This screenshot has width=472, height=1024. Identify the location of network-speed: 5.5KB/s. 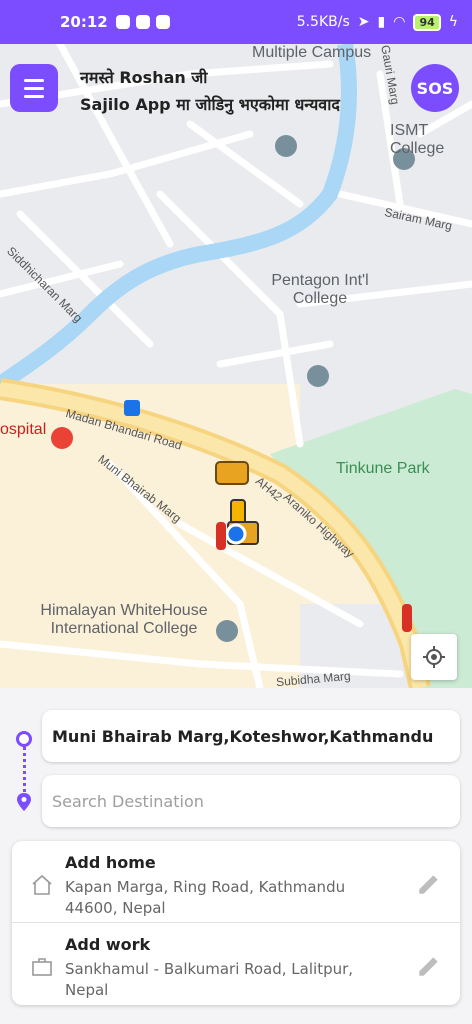
(323, 22).